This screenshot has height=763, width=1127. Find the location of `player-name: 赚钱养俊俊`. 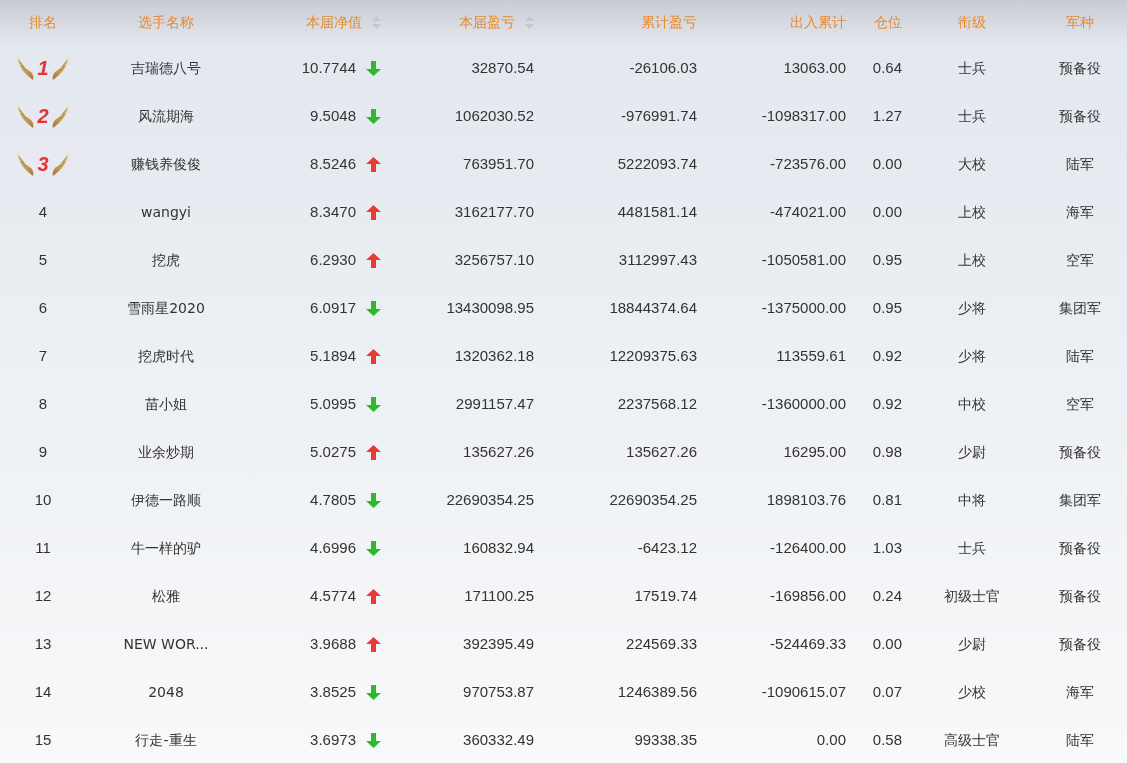

player-name: 赚钱养俊俊 is located at coordinates (166, 164).